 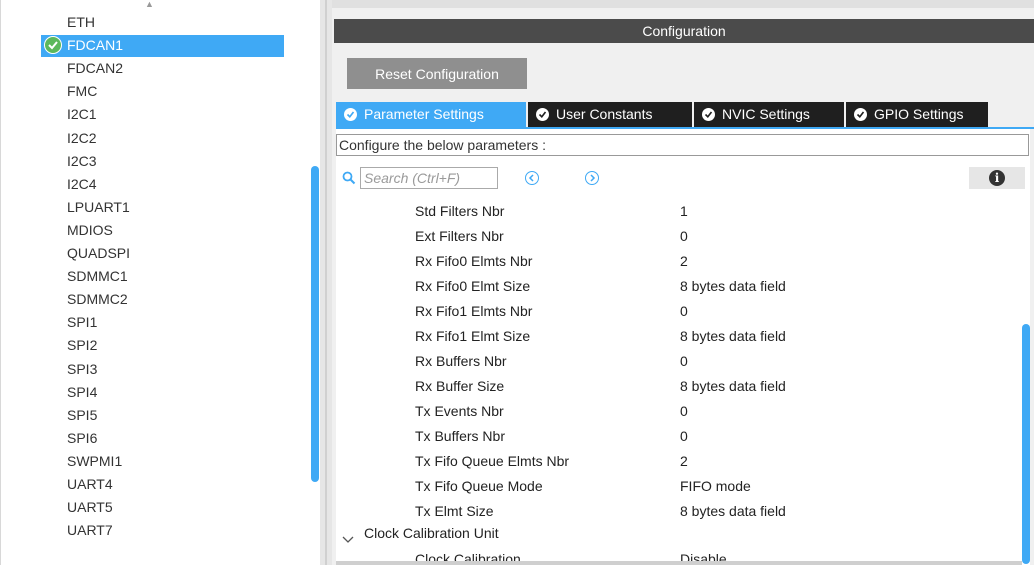 I want to click on search-icon, so click(x=349, y=179).